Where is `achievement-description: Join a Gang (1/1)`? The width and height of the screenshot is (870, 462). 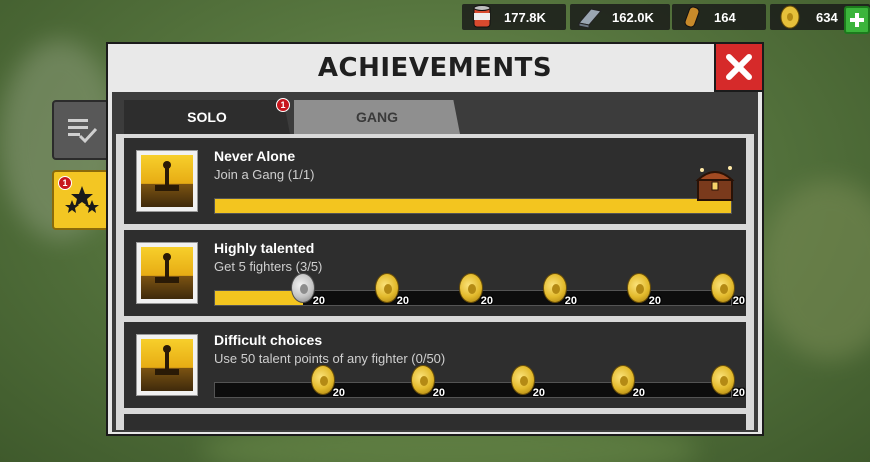 achievement-description: Join a Gang (1/1) is located at coordinates (264, 174).